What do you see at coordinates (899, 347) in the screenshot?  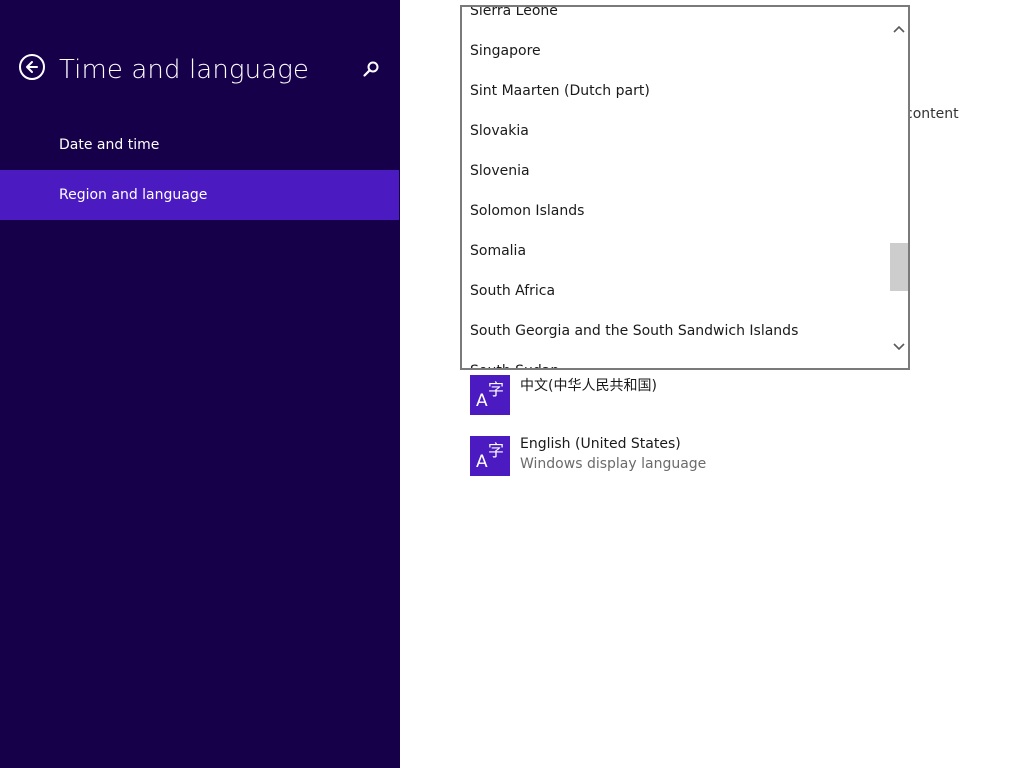 I see `chevron-down-icon` at bounding box center [899, 347].